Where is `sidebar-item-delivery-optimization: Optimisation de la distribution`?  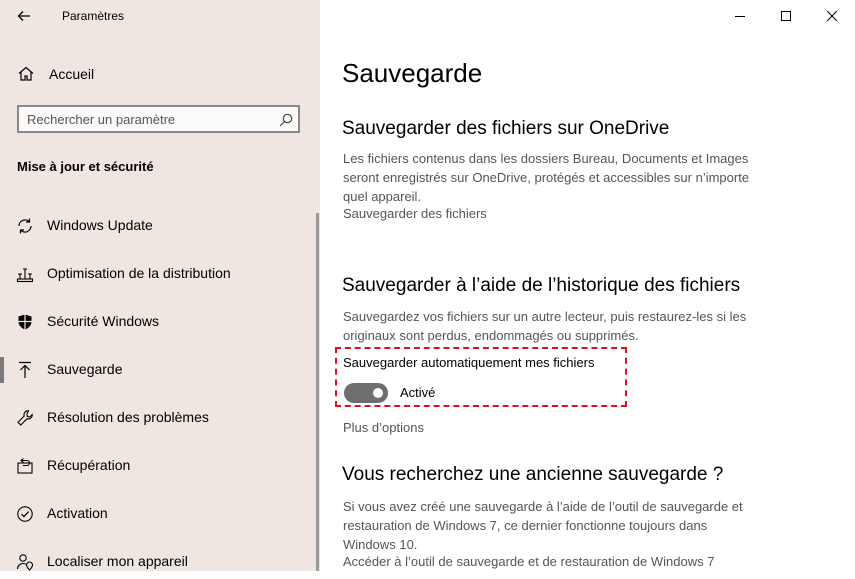 sidebar-item-delivery-optimization: Optimisation de la distribution is located at coordinates (158, 273).